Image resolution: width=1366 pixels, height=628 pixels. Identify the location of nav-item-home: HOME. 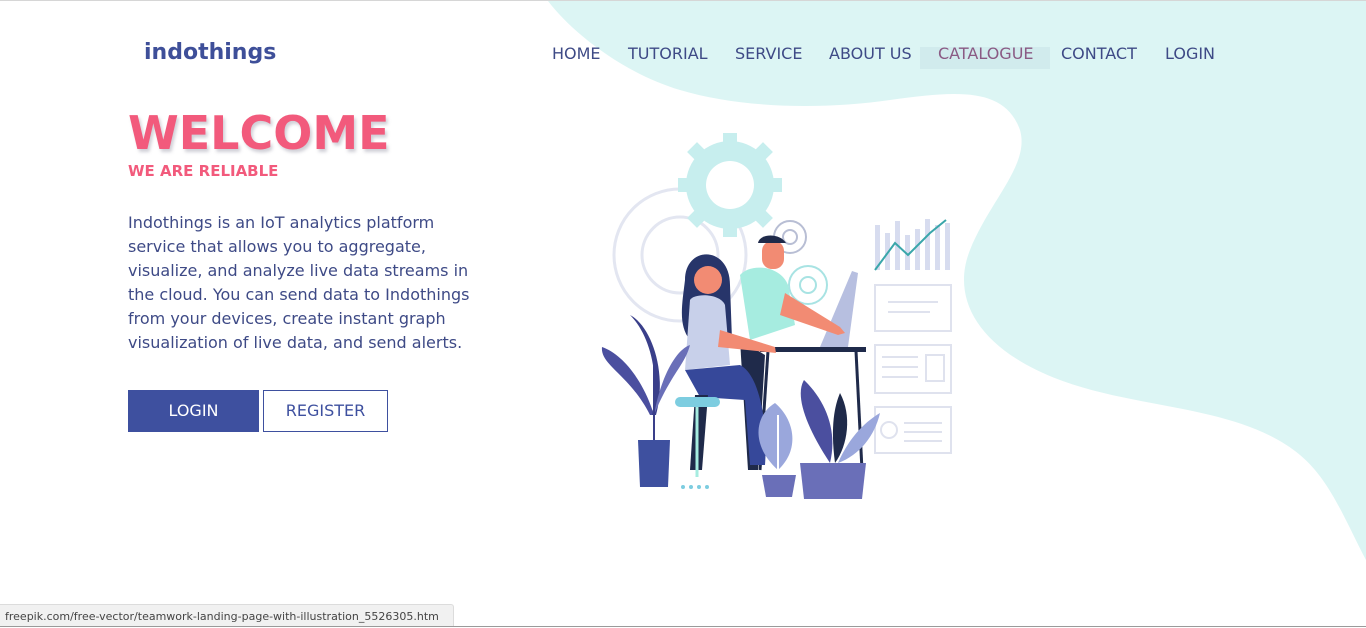
(576, 53).